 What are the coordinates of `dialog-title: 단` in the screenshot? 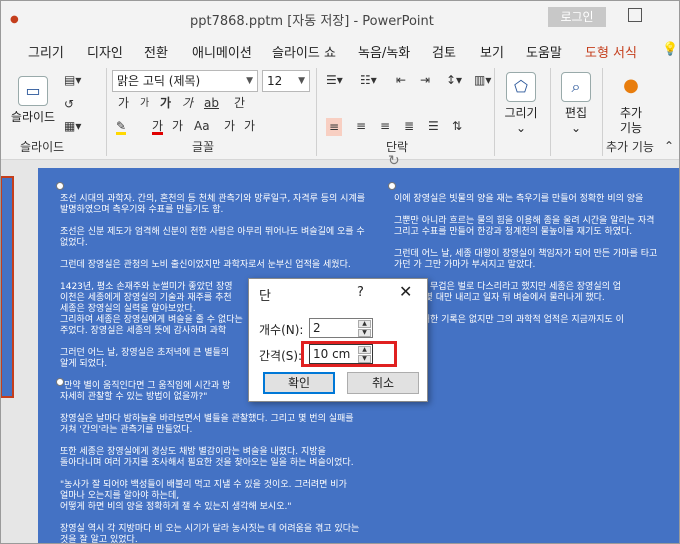 It's located at (265, 296).